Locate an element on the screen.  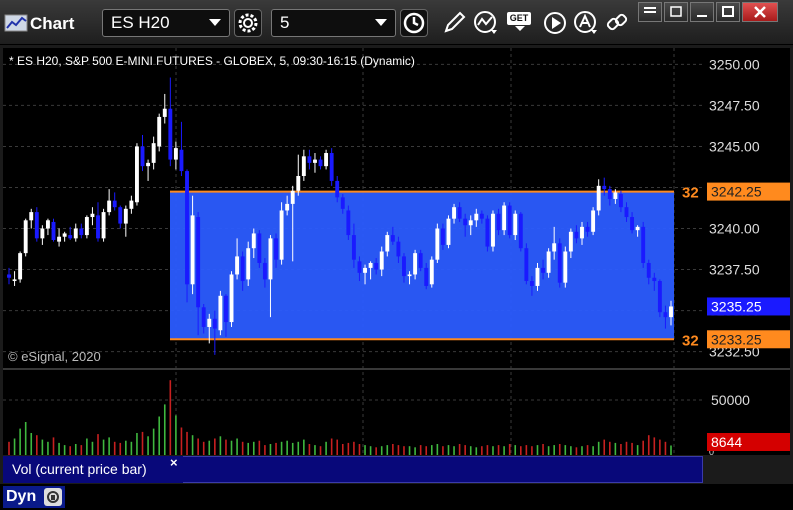
symbol-combo: ES H20 is located at coordinates (166, 23).